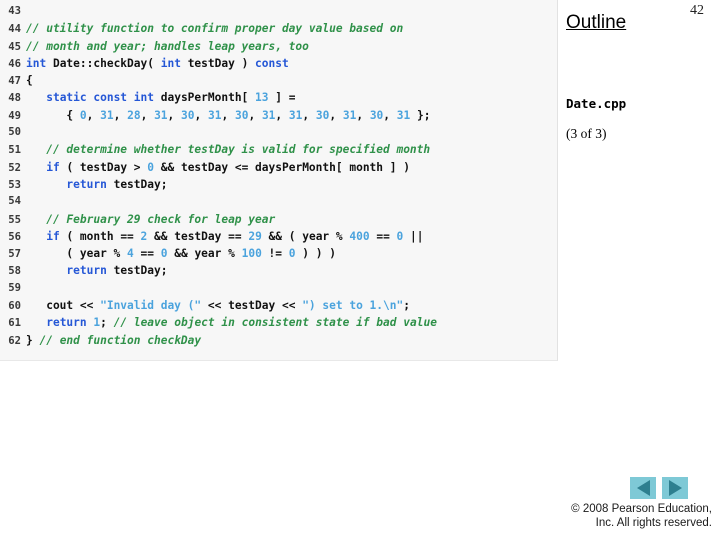 Image resolution: width=720 pixels, height=540 pixels. I want to click on code-token: // February 29 check for leap year, so click(161, 219).